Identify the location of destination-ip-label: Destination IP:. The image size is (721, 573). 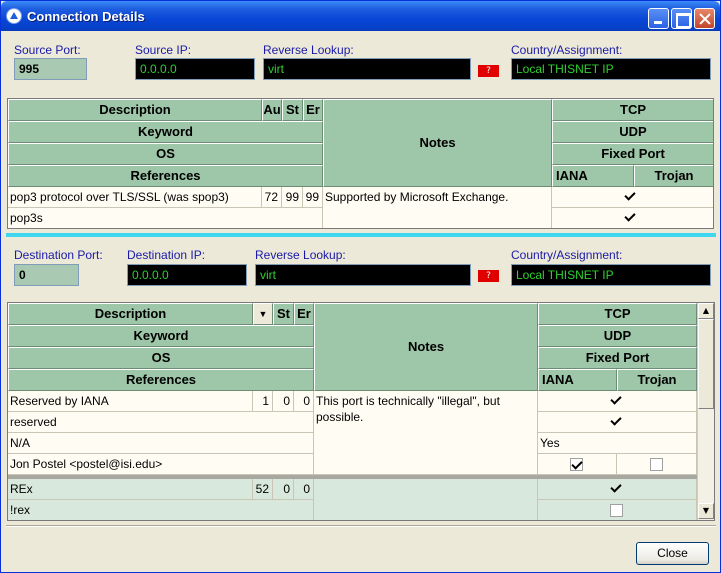
(166, 255).